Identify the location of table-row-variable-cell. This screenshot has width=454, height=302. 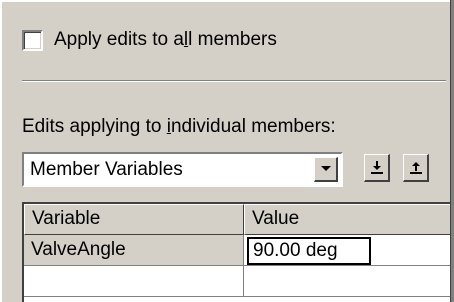
(134, 281).